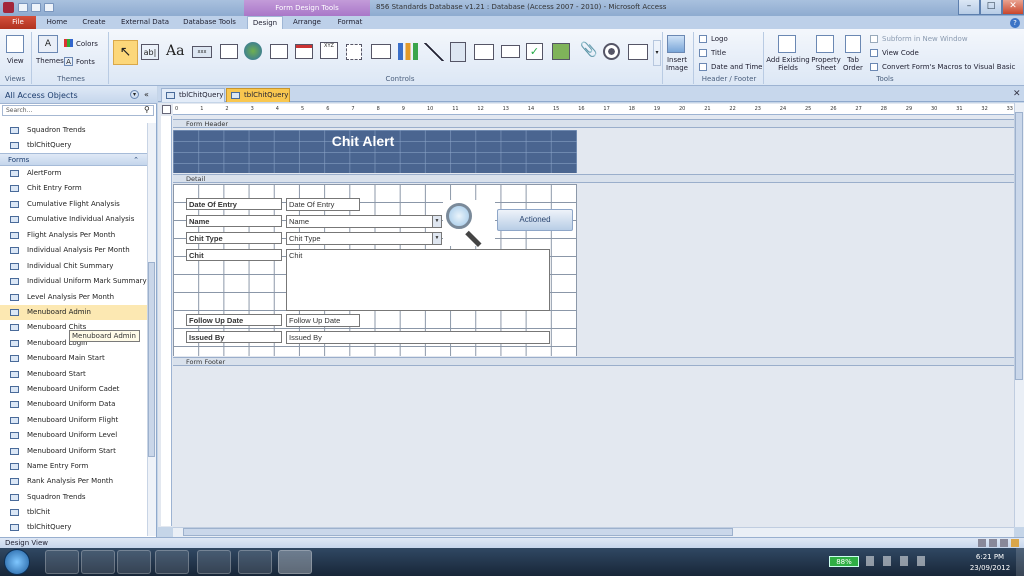 The width and height of the screenshot is (1024, 576). Describe the element at coordinates (48, 44) in the screenshot. I see `themes-icon: A` at that location.